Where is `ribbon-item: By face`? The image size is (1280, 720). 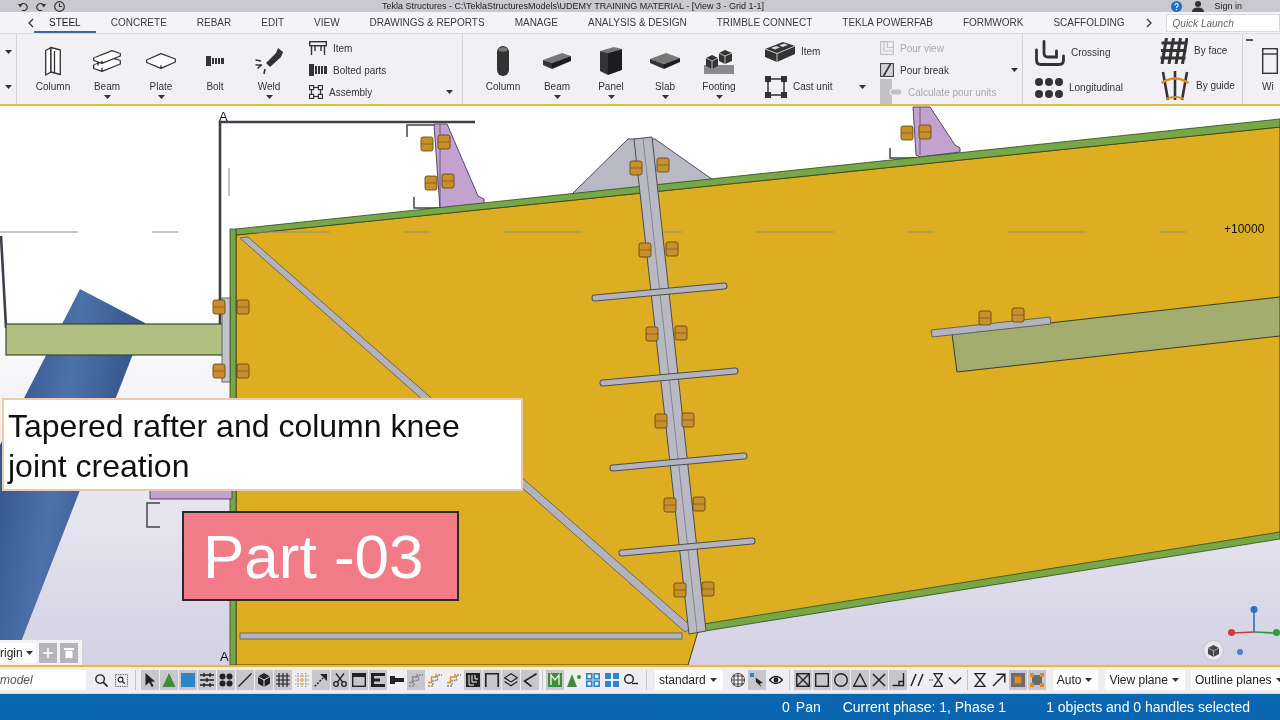
ribbon-item: By face is located at coordinates (1199, 50).